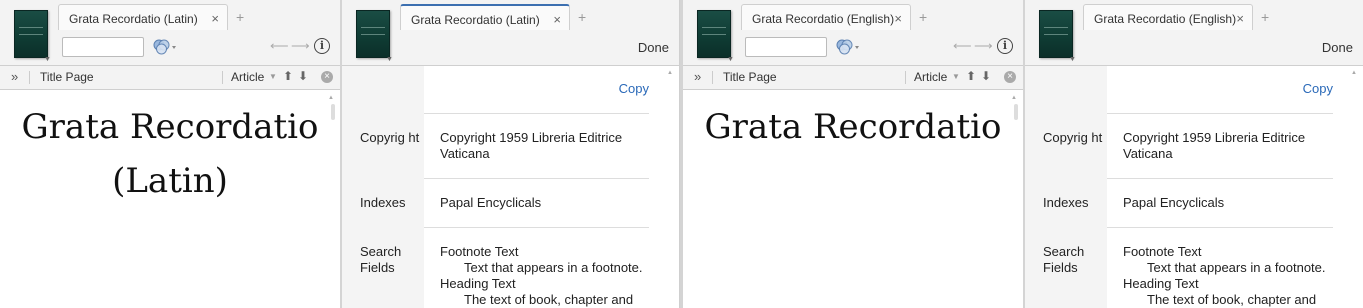  I want to click on document-title-line: (Latin), so click(170, 181).